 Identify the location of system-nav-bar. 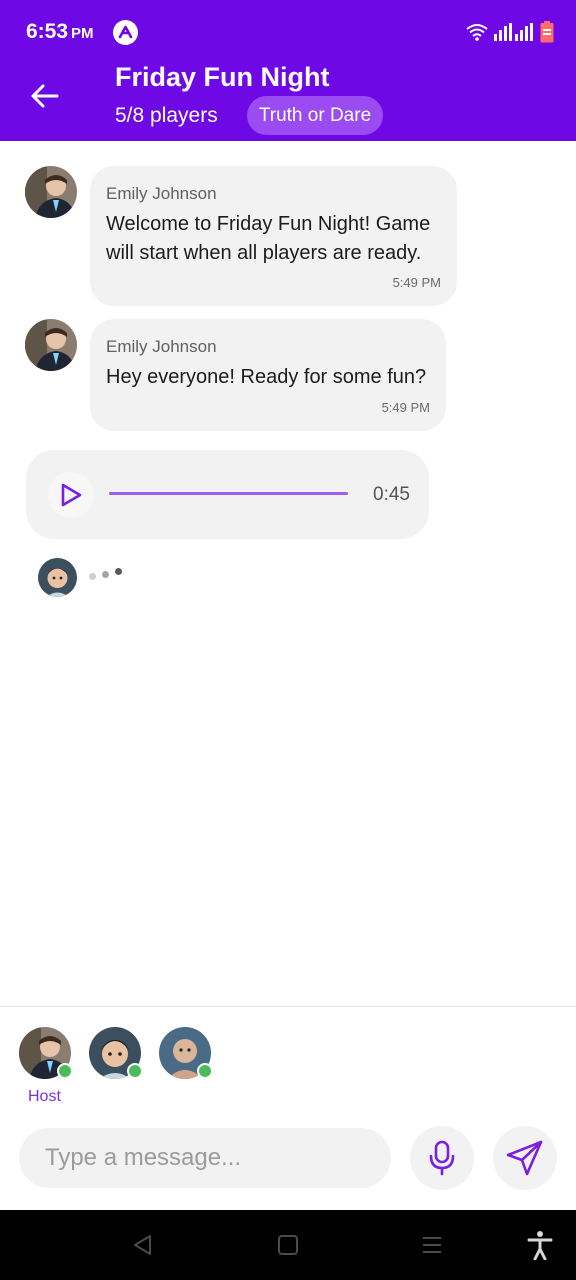
(288, 1245).